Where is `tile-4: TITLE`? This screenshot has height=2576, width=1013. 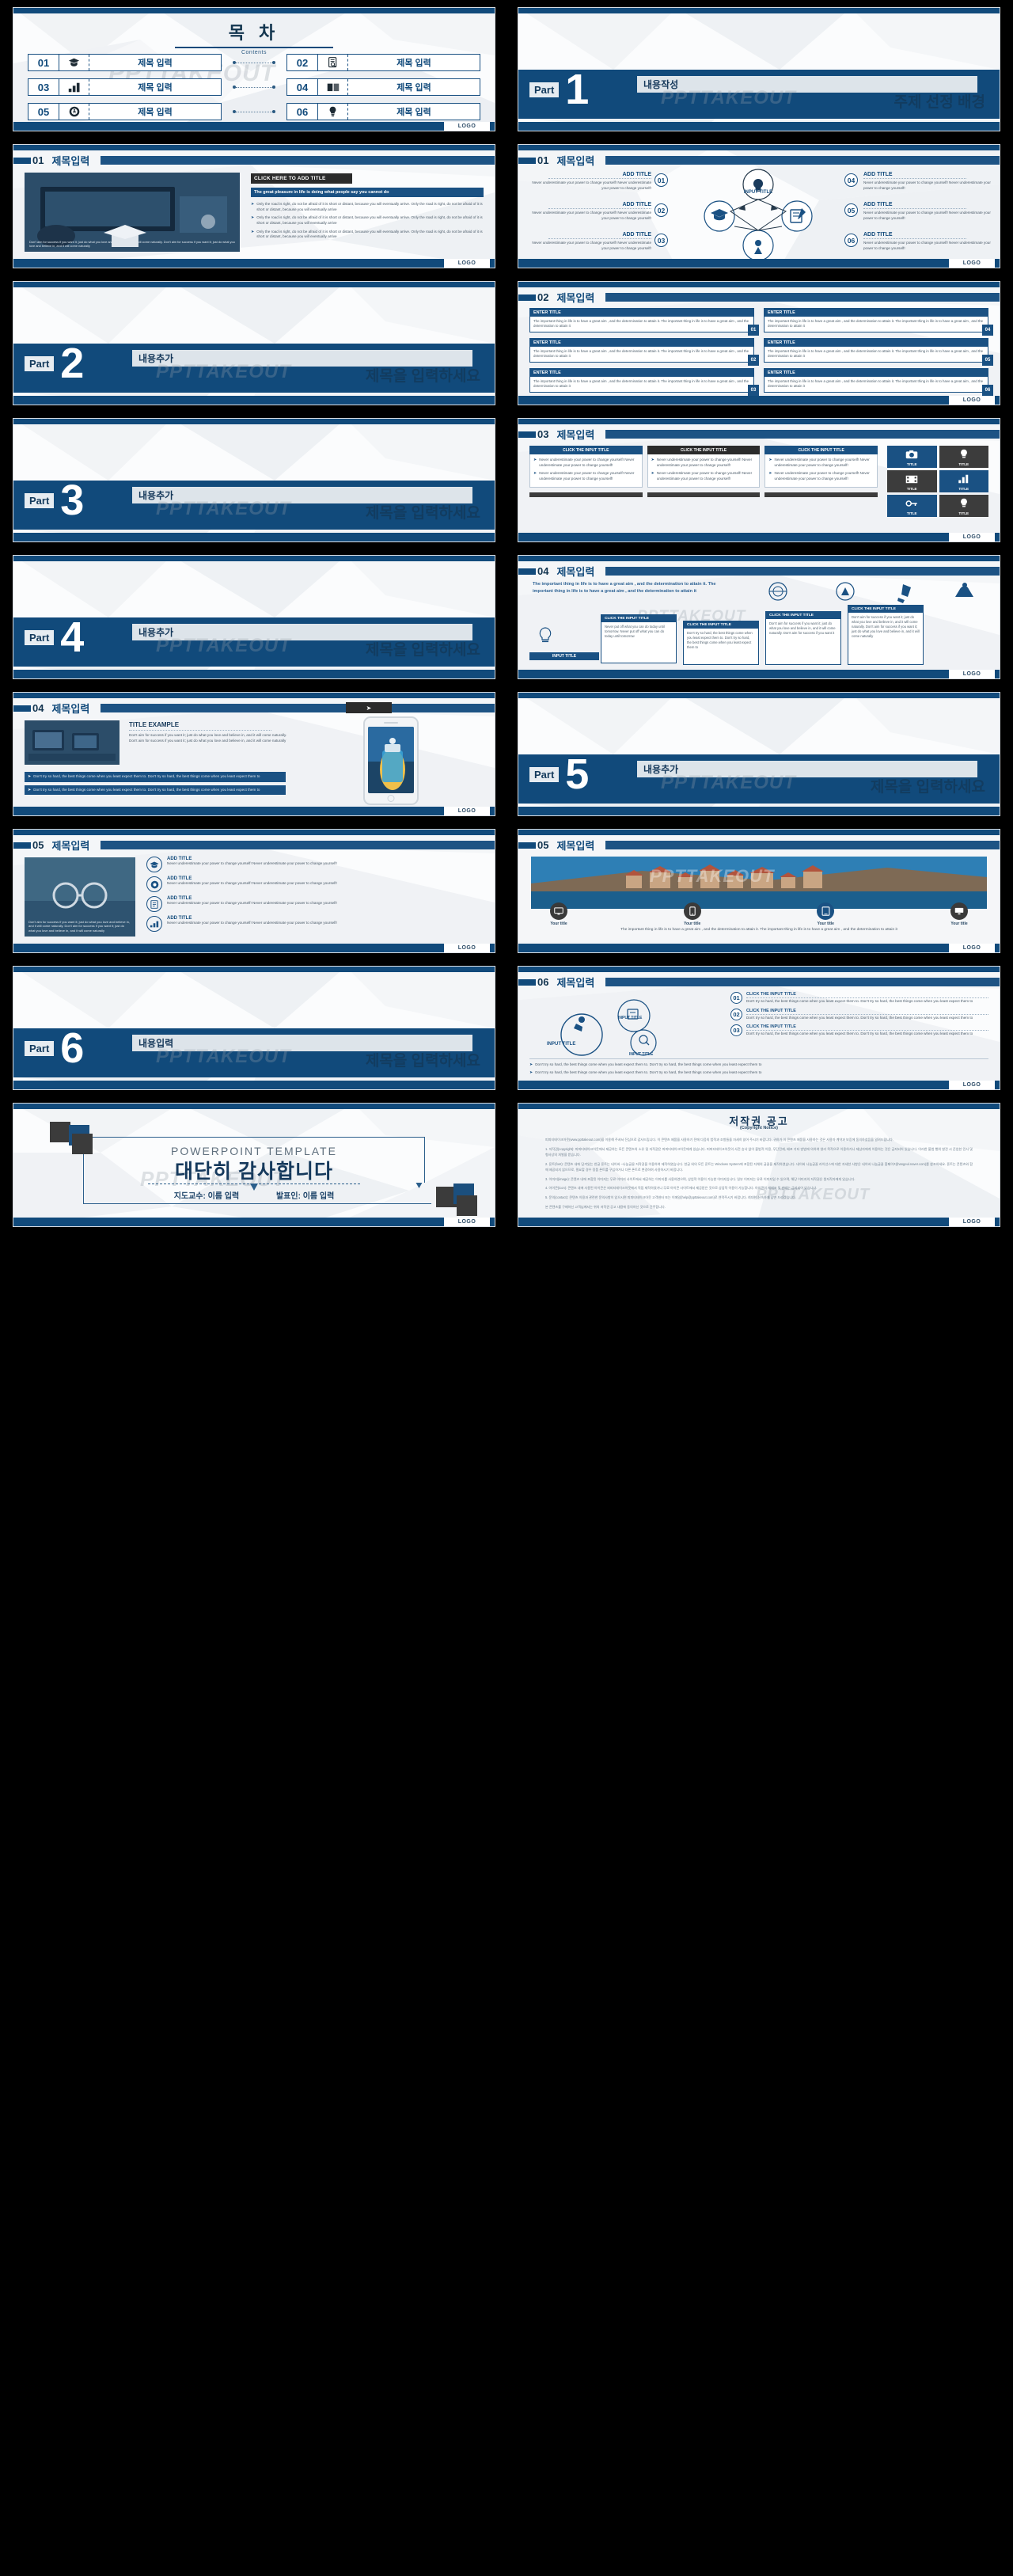
tile-4: TITLE is located at coordinates (963, 481).